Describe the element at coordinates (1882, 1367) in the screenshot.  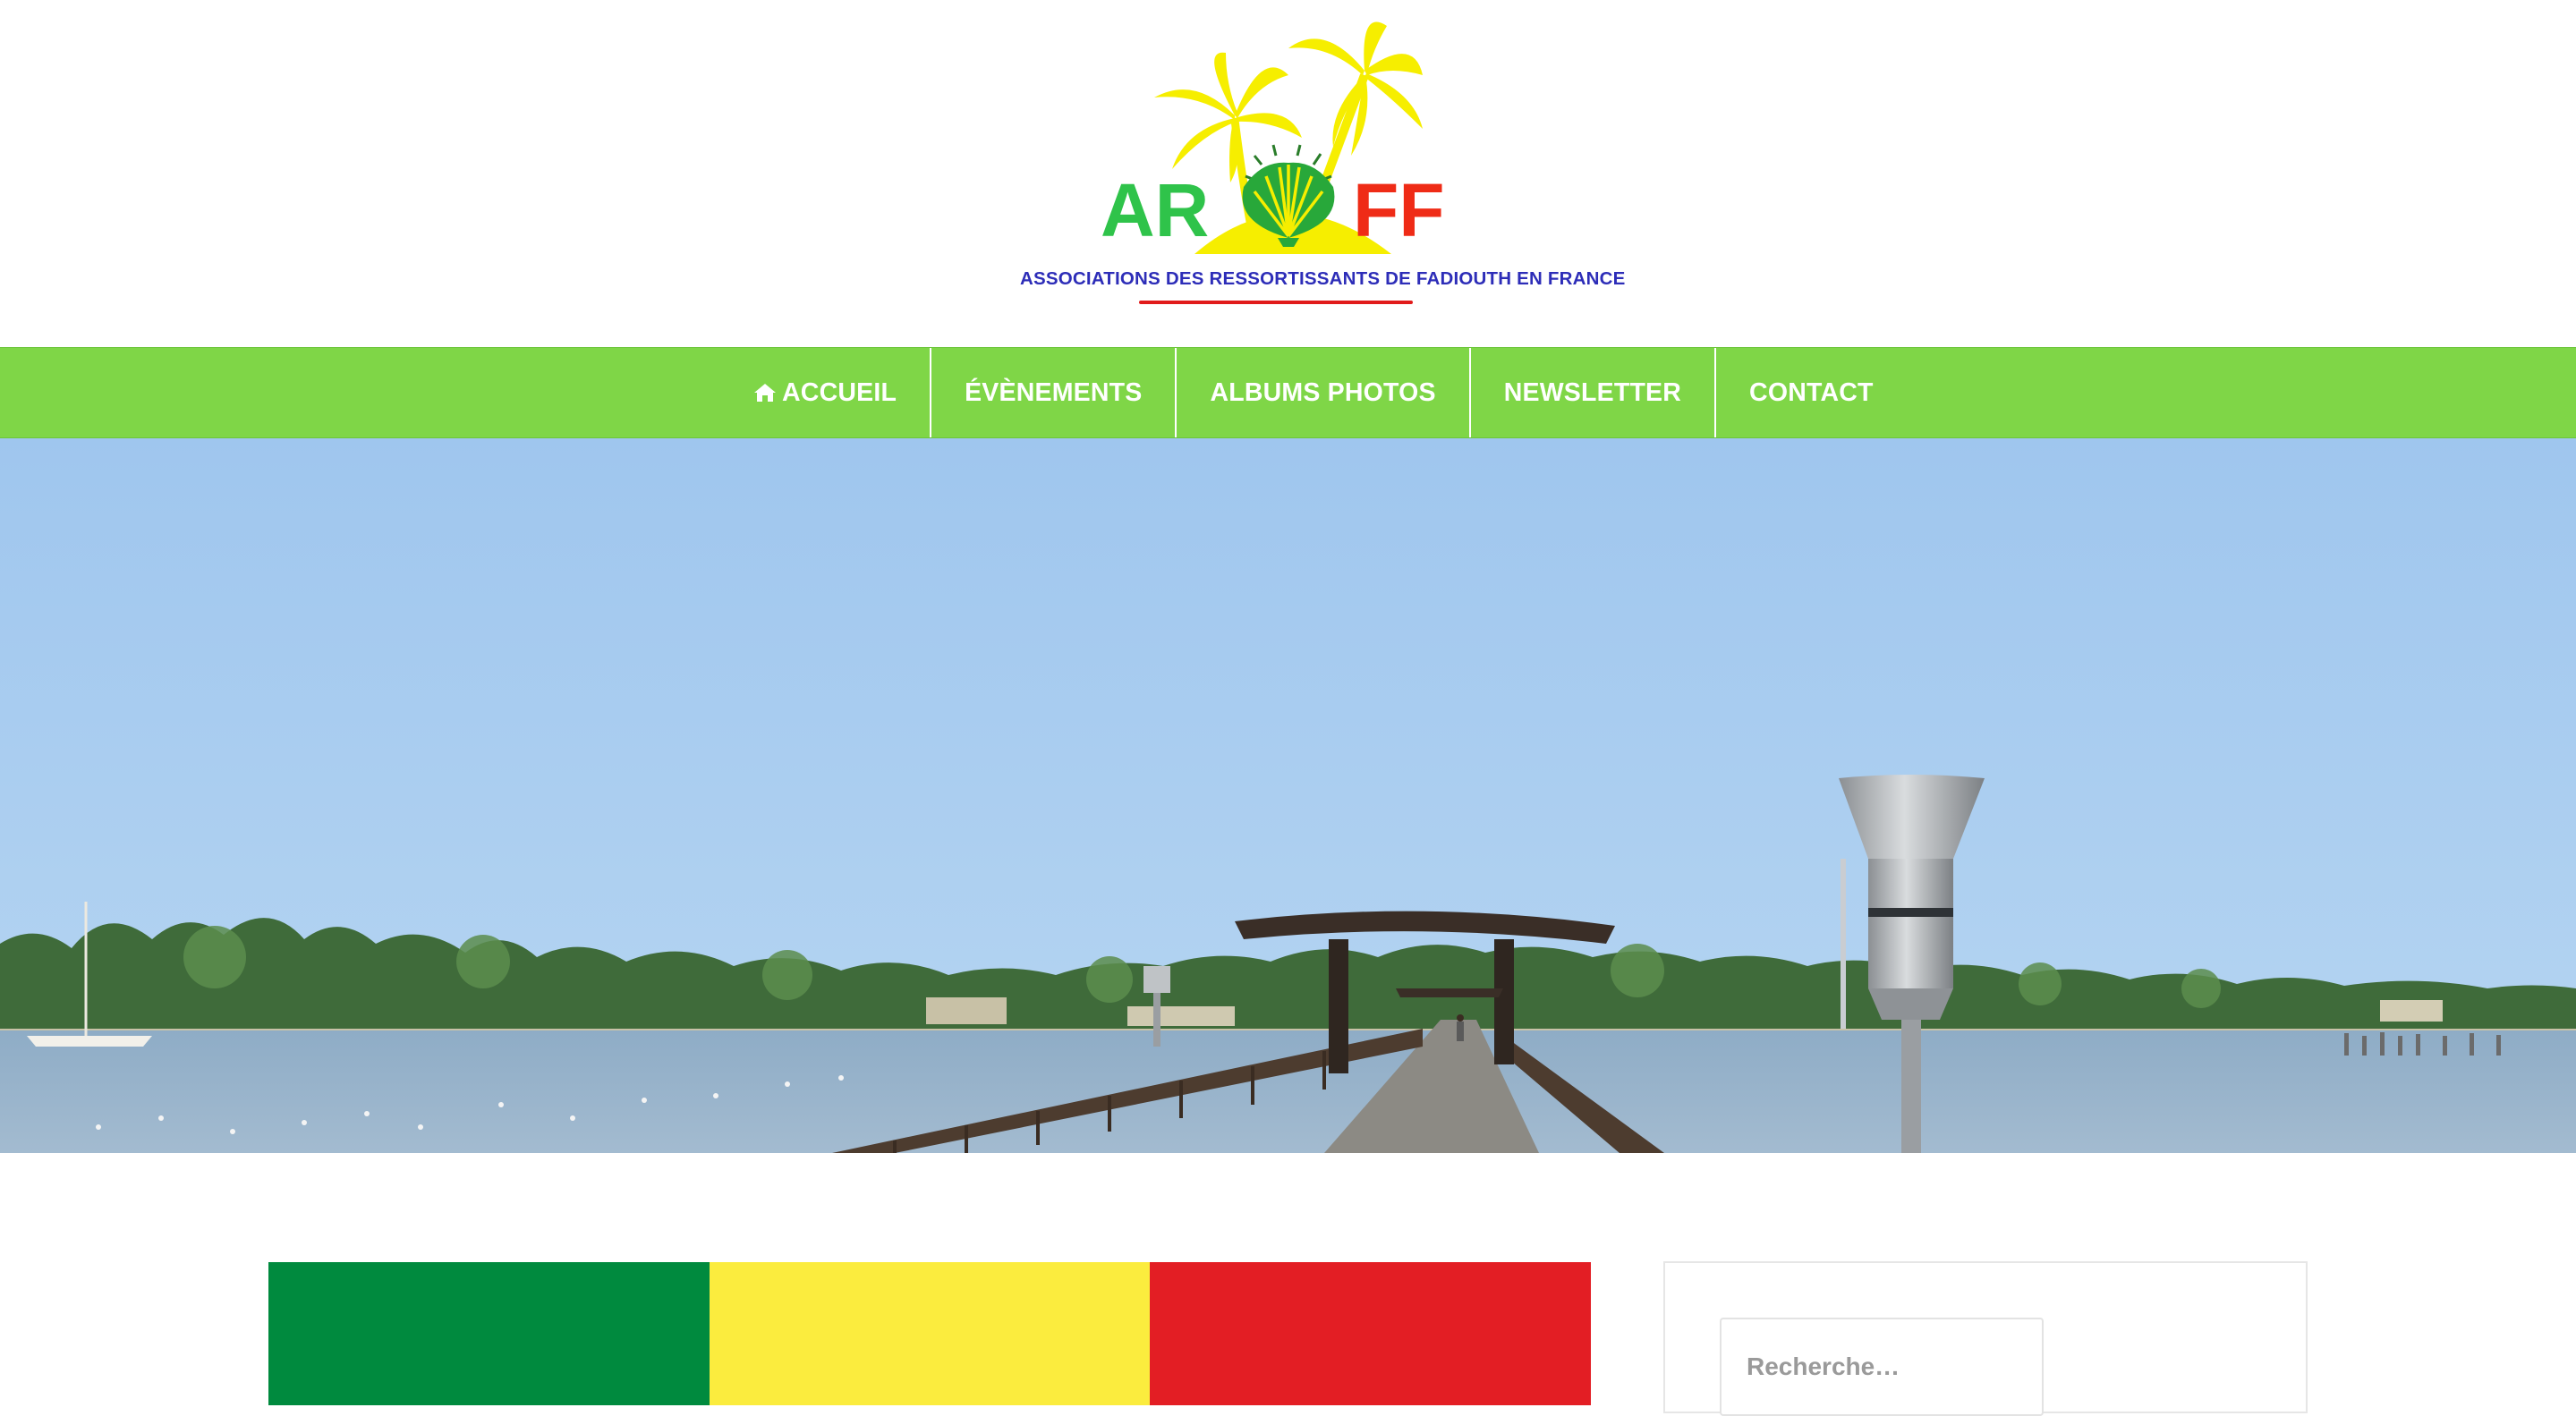
I see `search-input` at that location.